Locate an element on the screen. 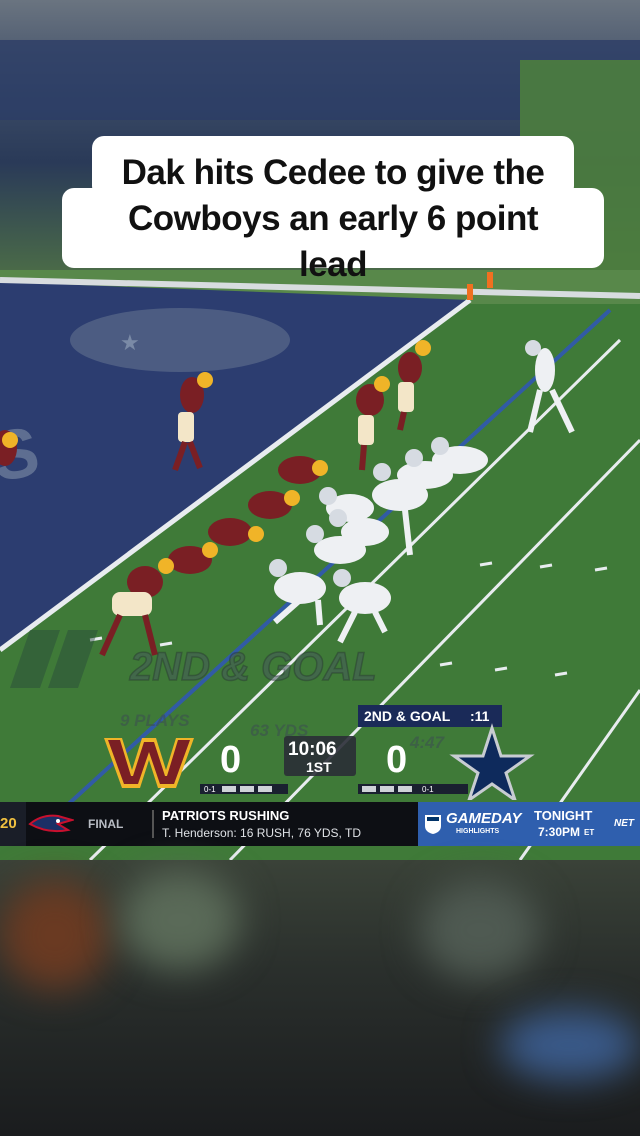 The height and width of the screenshot is (1136, 640). commanders-logo is located at coordinates (149, 763).